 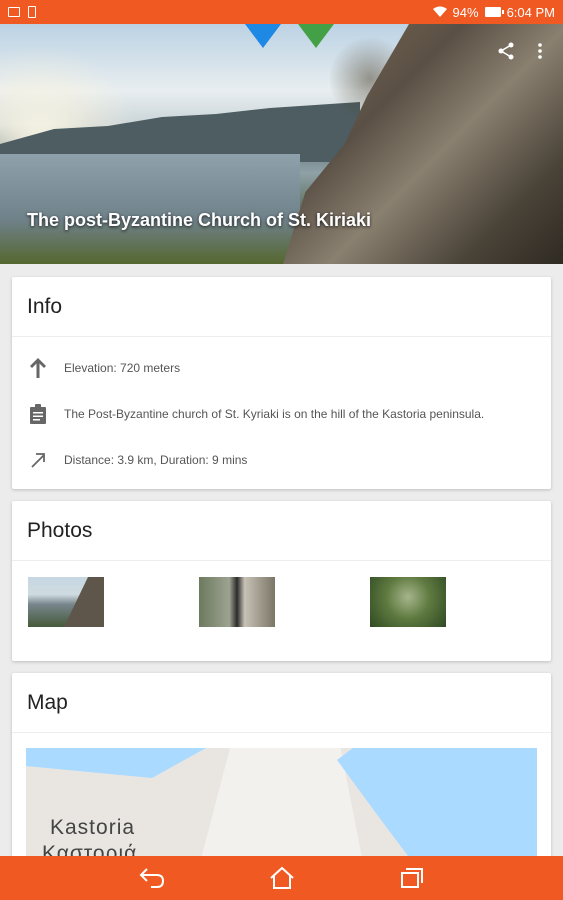 What do you see at coordinates (263, 36) in the screenshot?
I see `blue-marker-icon` at bounding box center [263, 36].